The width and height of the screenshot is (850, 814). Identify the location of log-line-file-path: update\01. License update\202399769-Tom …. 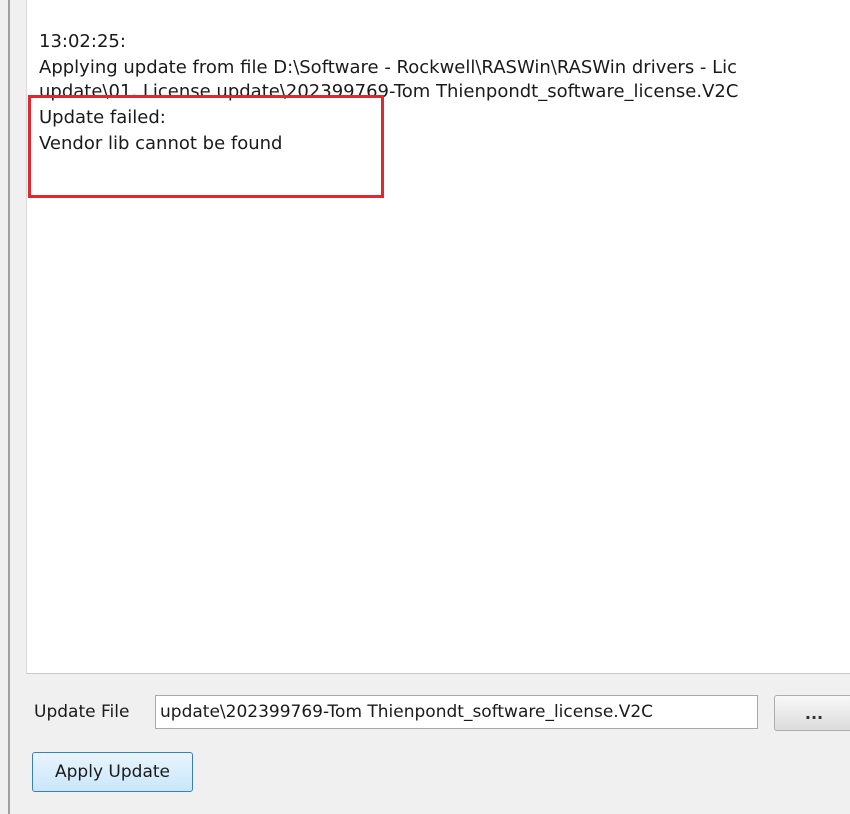
(389, 91).